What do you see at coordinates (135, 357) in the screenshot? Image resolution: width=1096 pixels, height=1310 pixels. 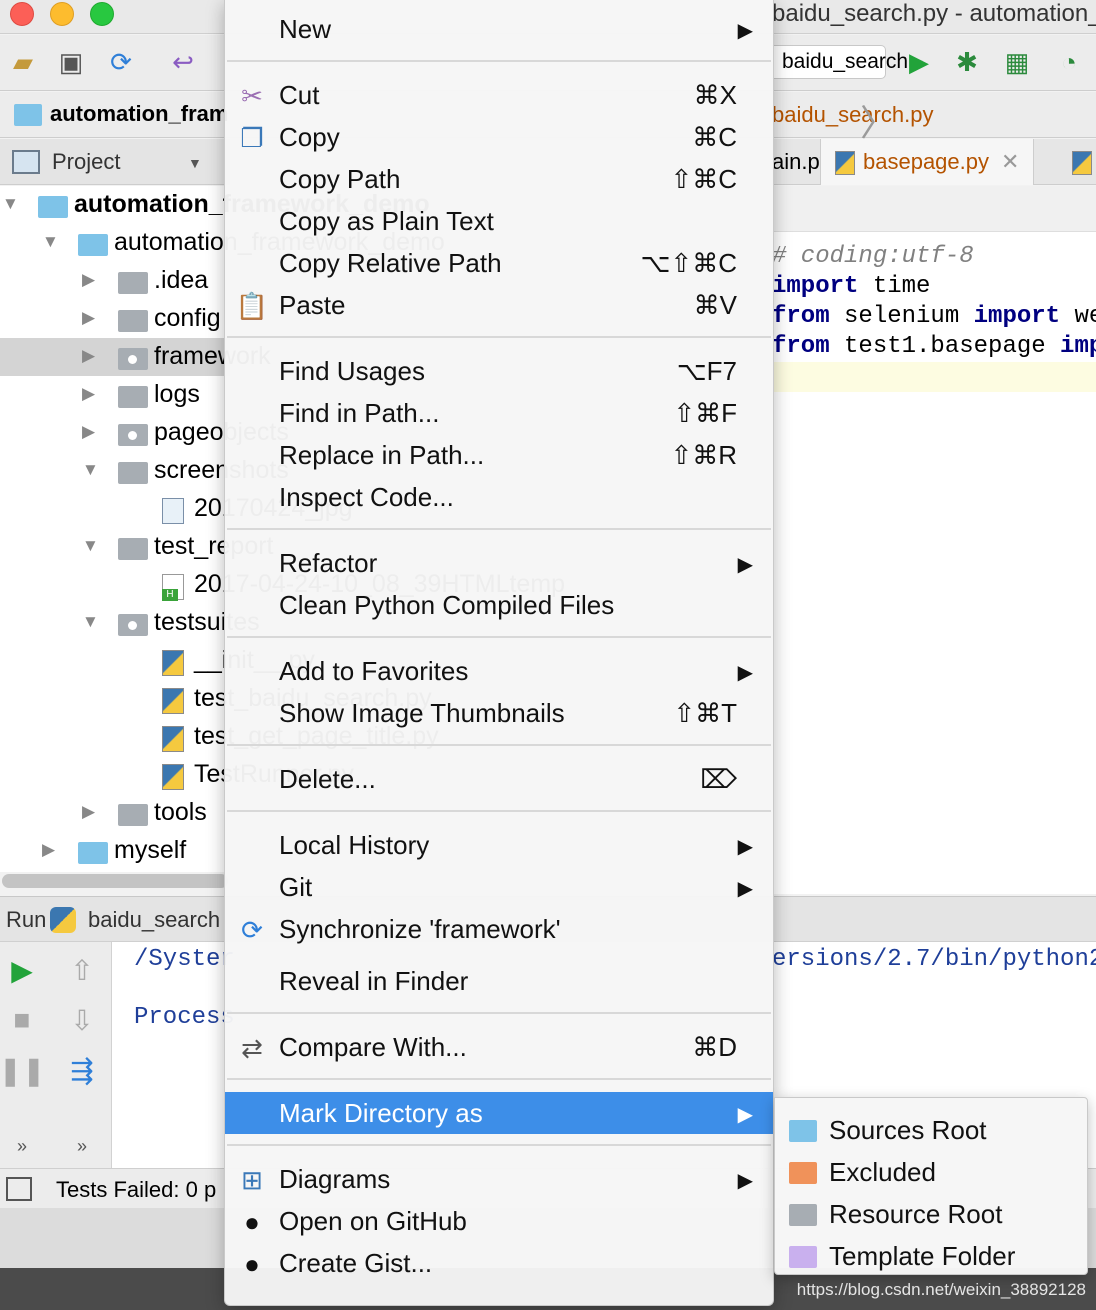 I see `tree-item: ▶ framework` at bounding box center [135, 357].